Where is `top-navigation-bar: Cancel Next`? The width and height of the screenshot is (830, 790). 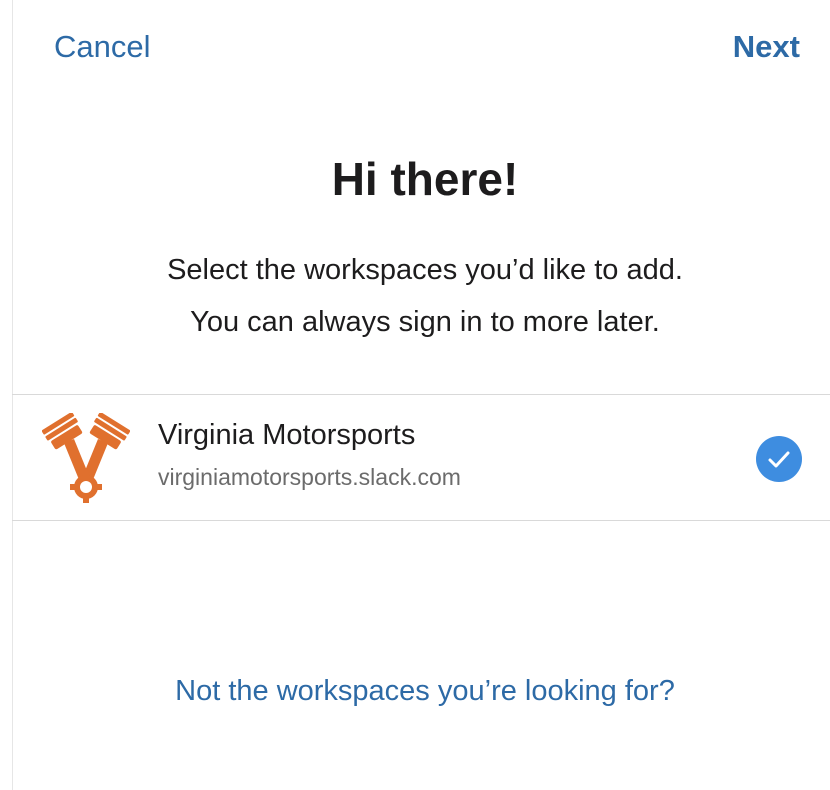
top-navigation-bar: Cancel Next is located at coordinates (415, 50).